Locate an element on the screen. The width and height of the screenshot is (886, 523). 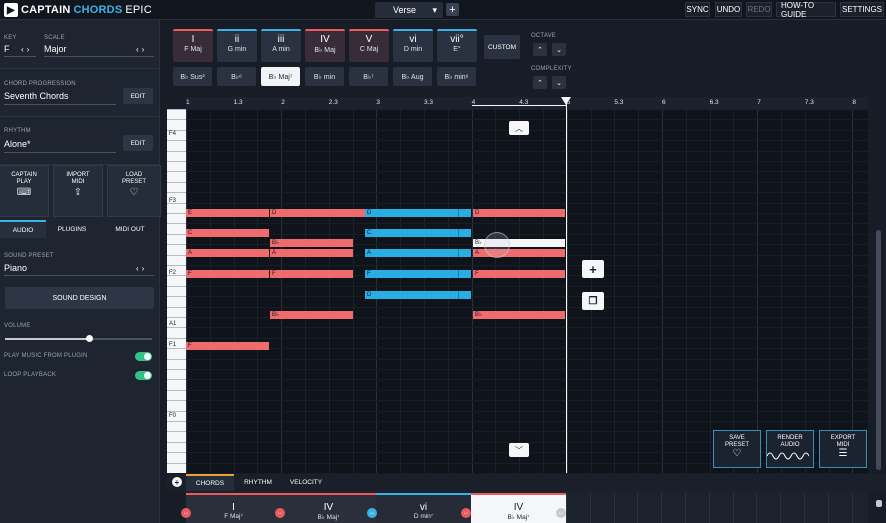
edit-rhythm-button: EDIT is located at coordinates (138, 143).